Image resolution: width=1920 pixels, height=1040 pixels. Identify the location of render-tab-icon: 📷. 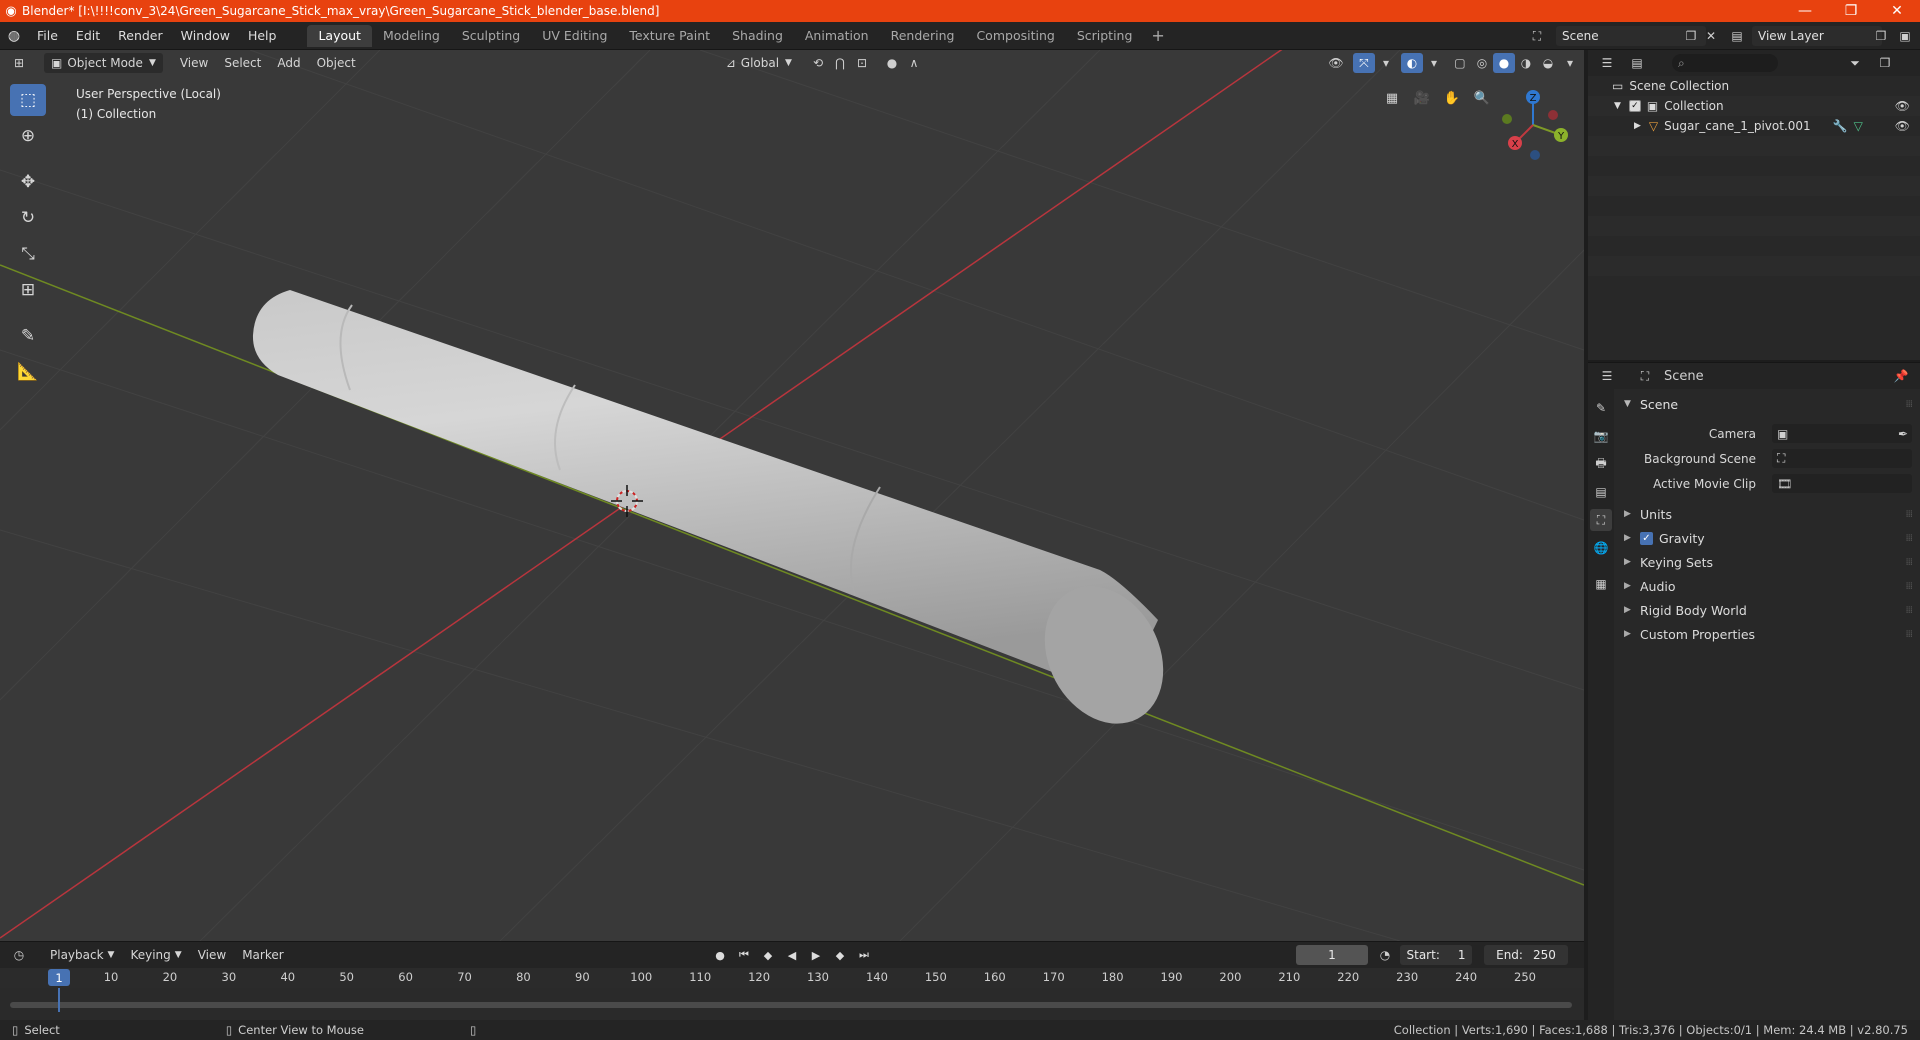
(1601, 436).